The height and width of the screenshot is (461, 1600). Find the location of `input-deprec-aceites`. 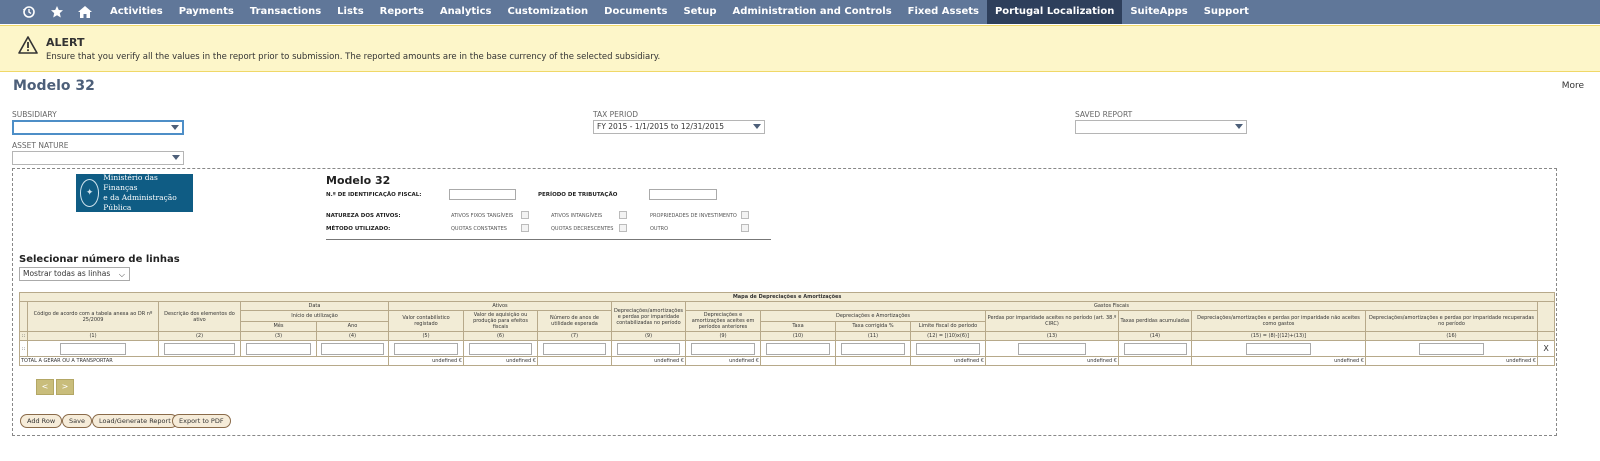

input-deprec-aceites is located at coordinates (723, 348).